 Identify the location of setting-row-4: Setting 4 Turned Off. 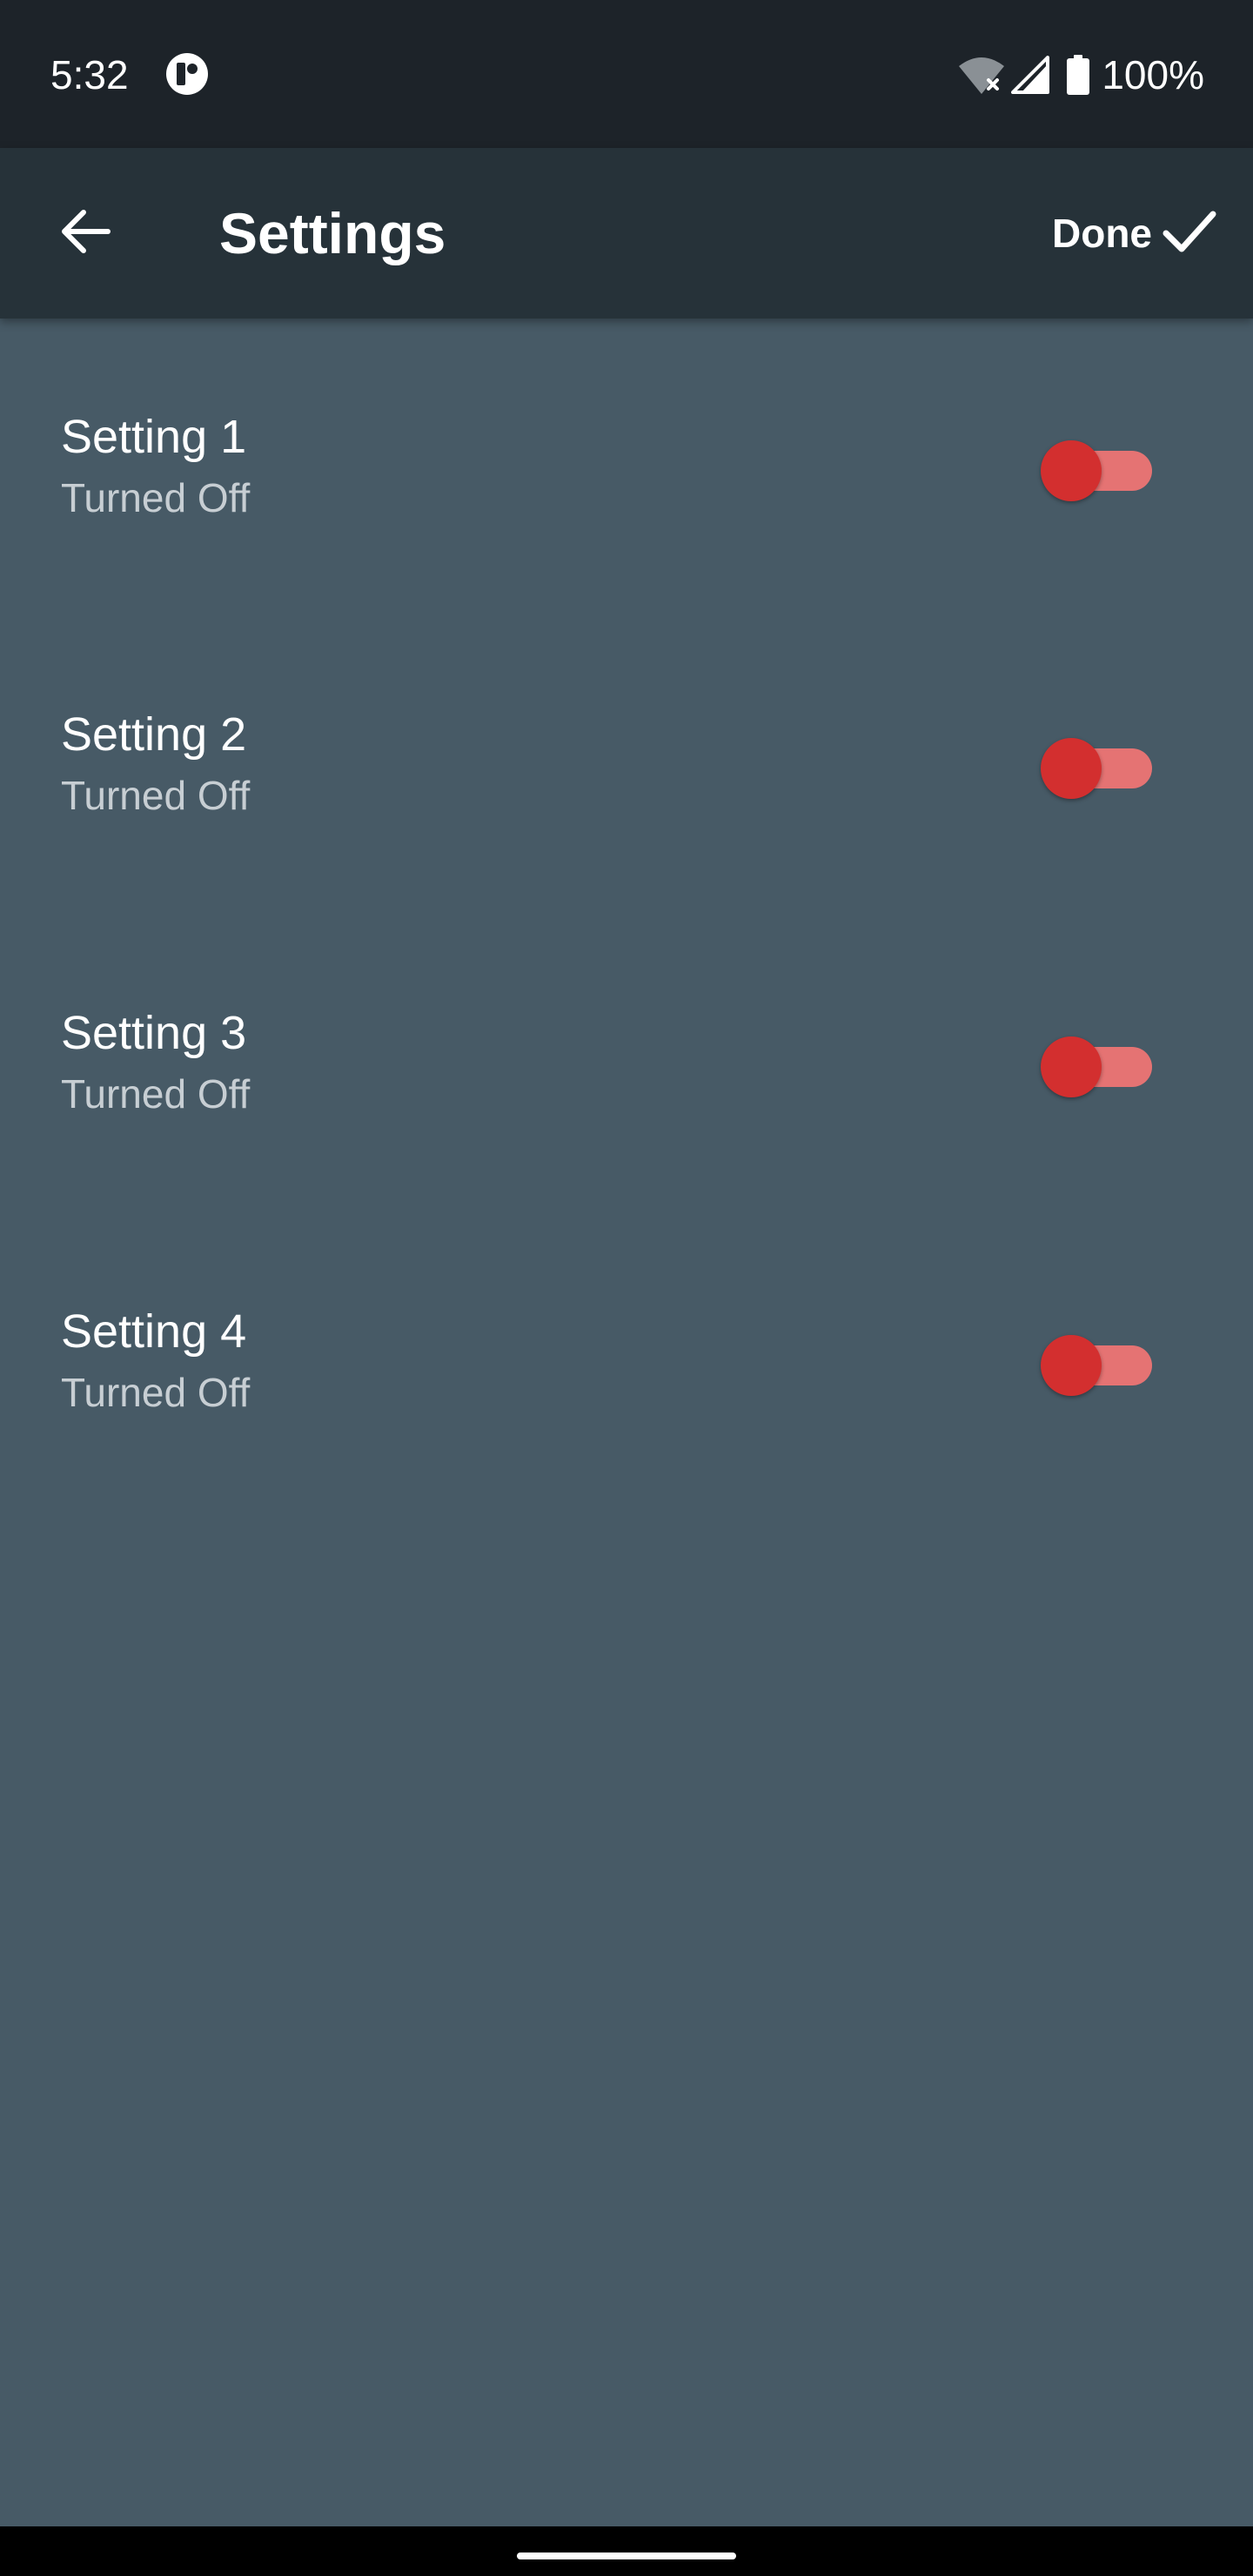
(626, 1362).